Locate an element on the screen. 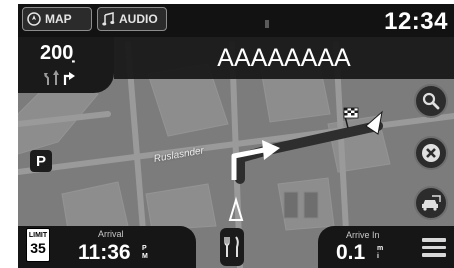 This screenshot has width=454, height=268. parking-icon: P is located at coordinates (41, 161).